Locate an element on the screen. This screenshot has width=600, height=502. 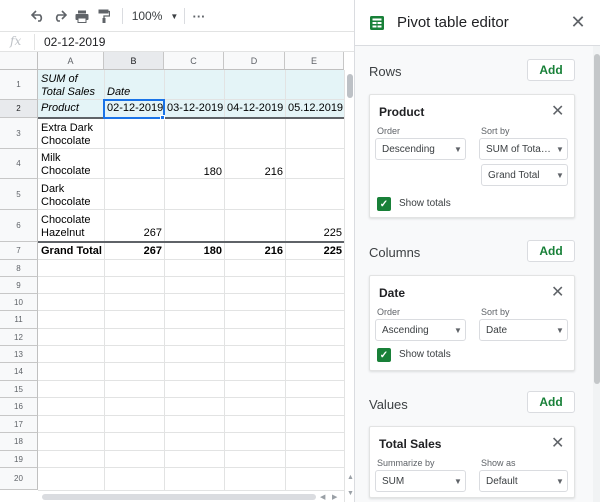
scroll-right-arrow-icon: ▶ is located at coordinates (334, 497).